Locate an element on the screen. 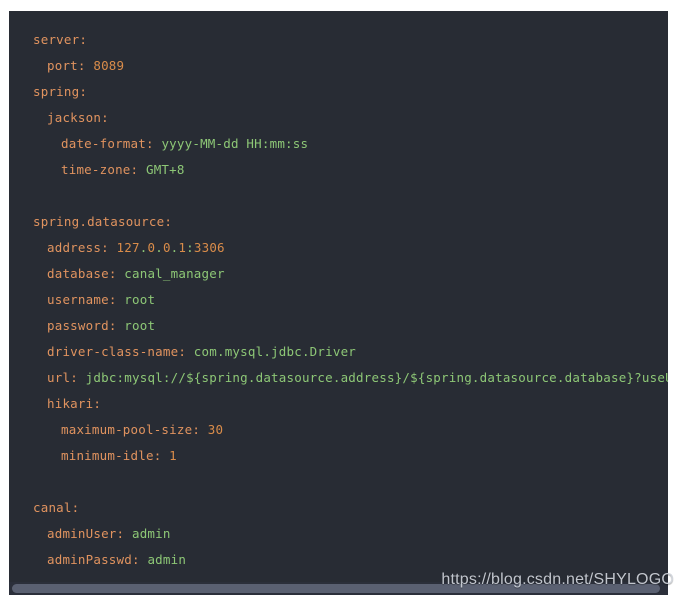 This screenshot has width=678, height=595. code-line: spring: is located at coordinates (338, 92).